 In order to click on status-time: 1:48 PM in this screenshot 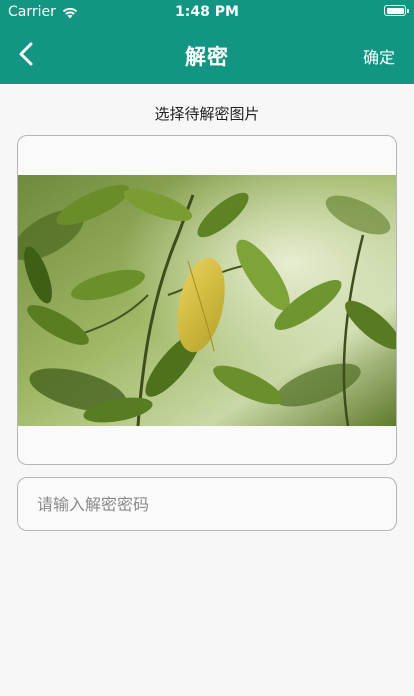, I will do `click(207, 12)`.